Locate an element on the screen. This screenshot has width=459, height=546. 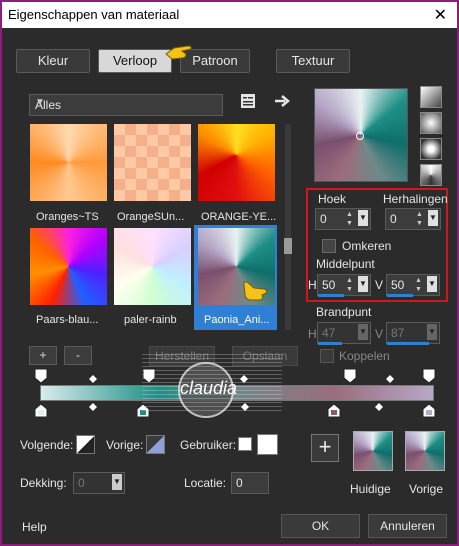
add-gradient-button: + is located at coordinates (43, 355).